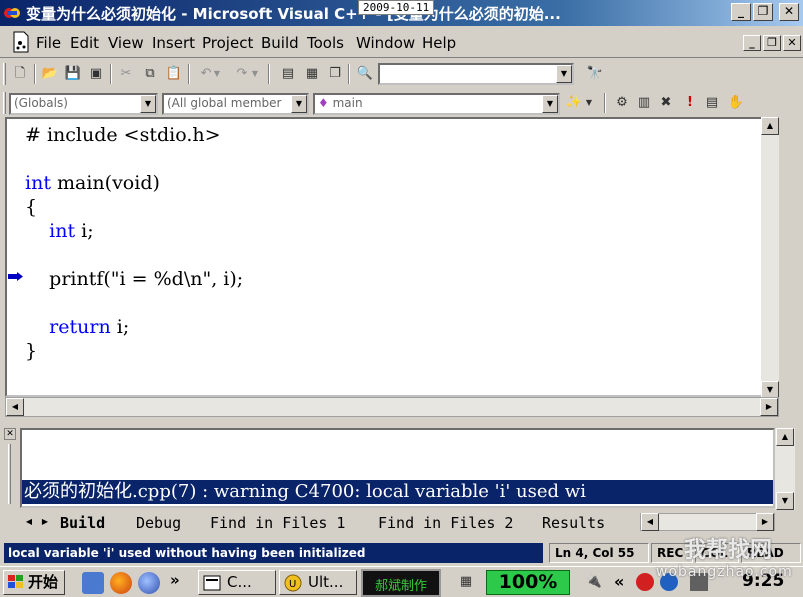  I want to click on code-line: return i;, so click(134, 327).